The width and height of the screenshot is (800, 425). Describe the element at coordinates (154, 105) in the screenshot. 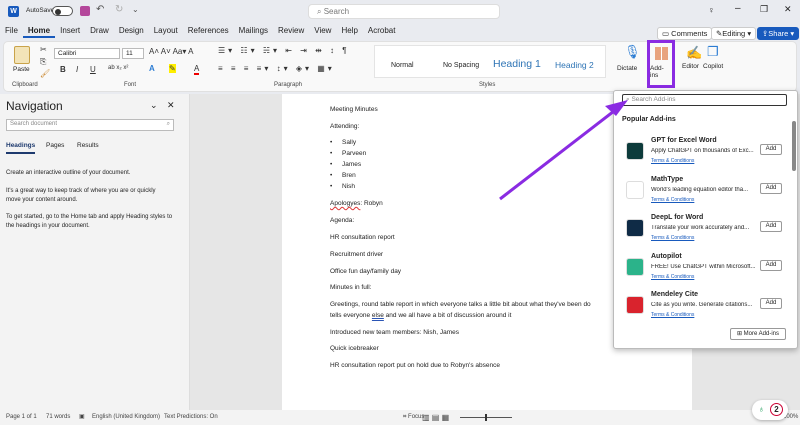

I see `chevron-down-icon: ⌄` at that location.